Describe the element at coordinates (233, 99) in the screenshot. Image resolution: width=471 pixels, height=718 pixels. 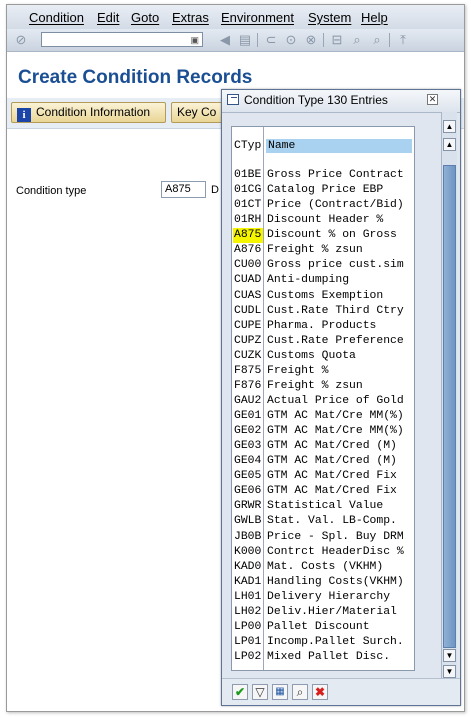
I see `window-icon` at that location.